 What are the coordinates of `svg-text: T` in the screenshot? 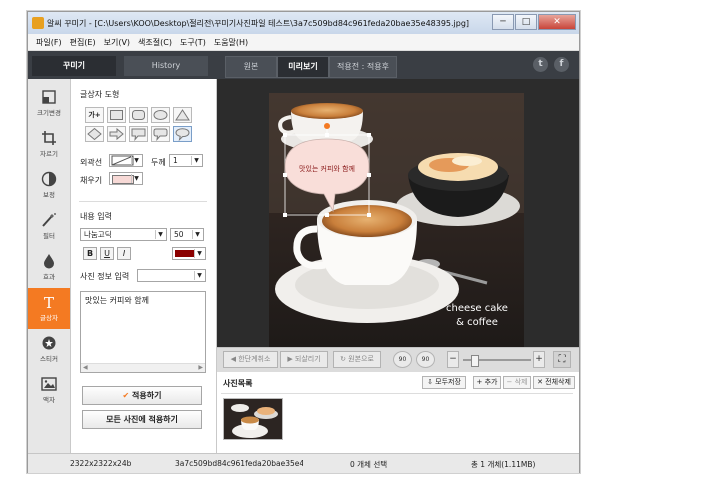 It's located at (49, 302).